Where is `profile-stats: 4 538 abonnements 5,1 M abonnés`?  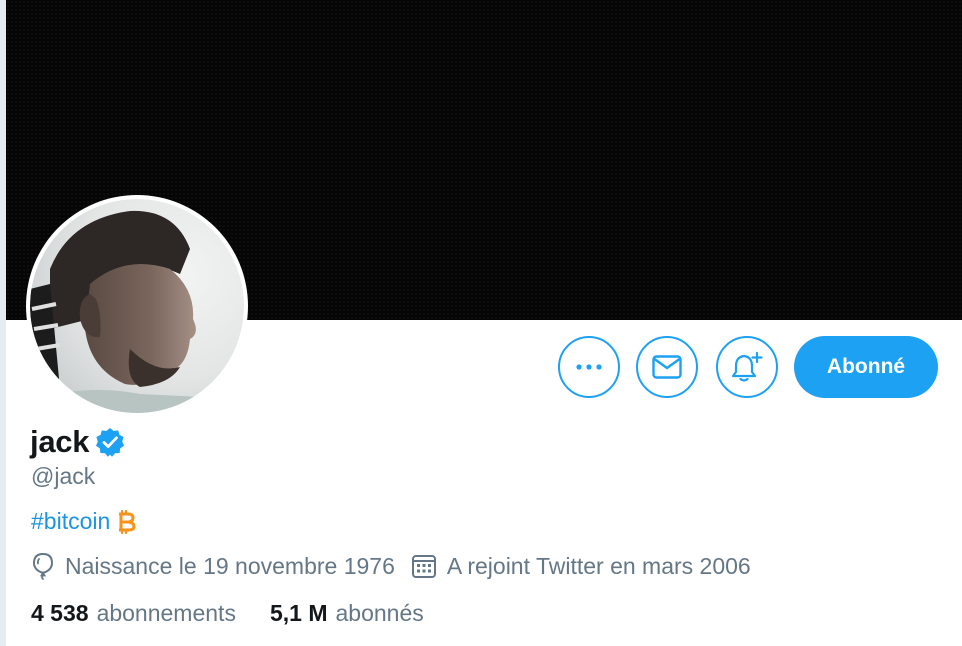 profile-stats: 4 538 abonnements 5,1 M abonnés is located at coordinates (227, 613).